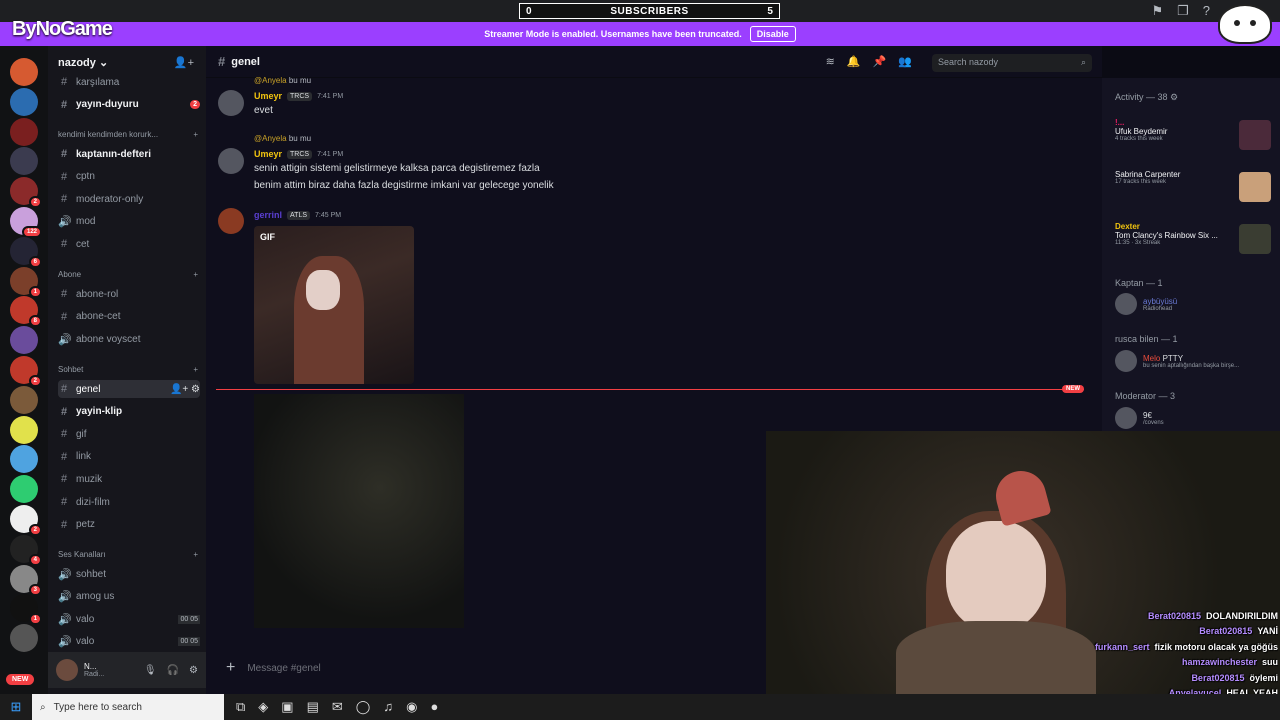 The width and height of the screenshot is (1280, 720). I want to click on add-attachment-icon: +, so click(230, 668).